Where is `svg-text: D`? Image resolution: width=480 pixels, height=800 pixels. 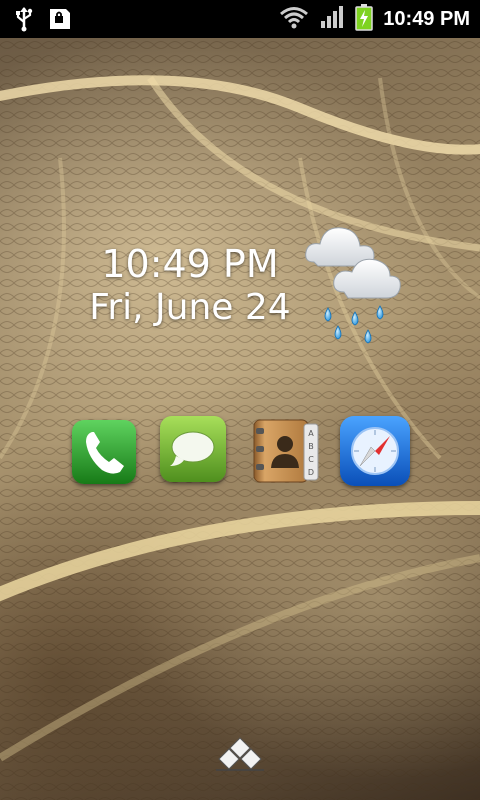 svg-text: D is located at coordinates (311, 472).